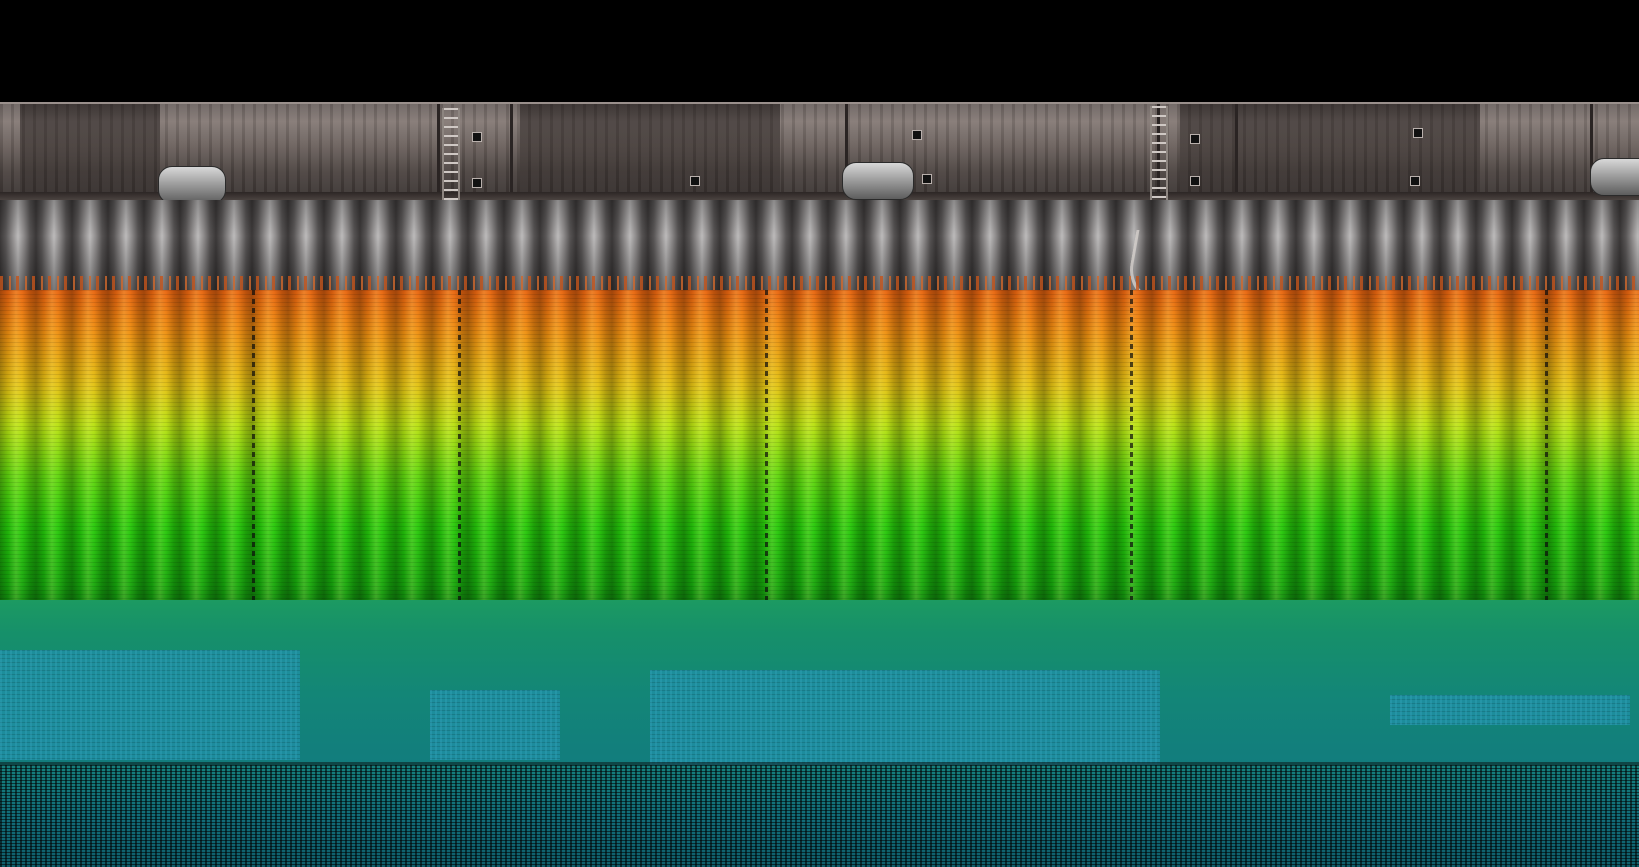  Describe the element at coordinates (819, 52) in the screenshot. I see `background-void` at that location.